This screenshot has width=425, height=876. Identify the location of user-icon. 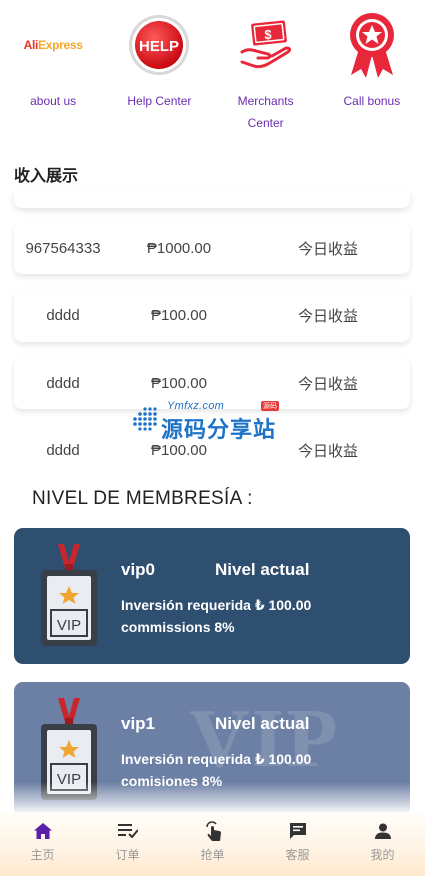
(383, 831).